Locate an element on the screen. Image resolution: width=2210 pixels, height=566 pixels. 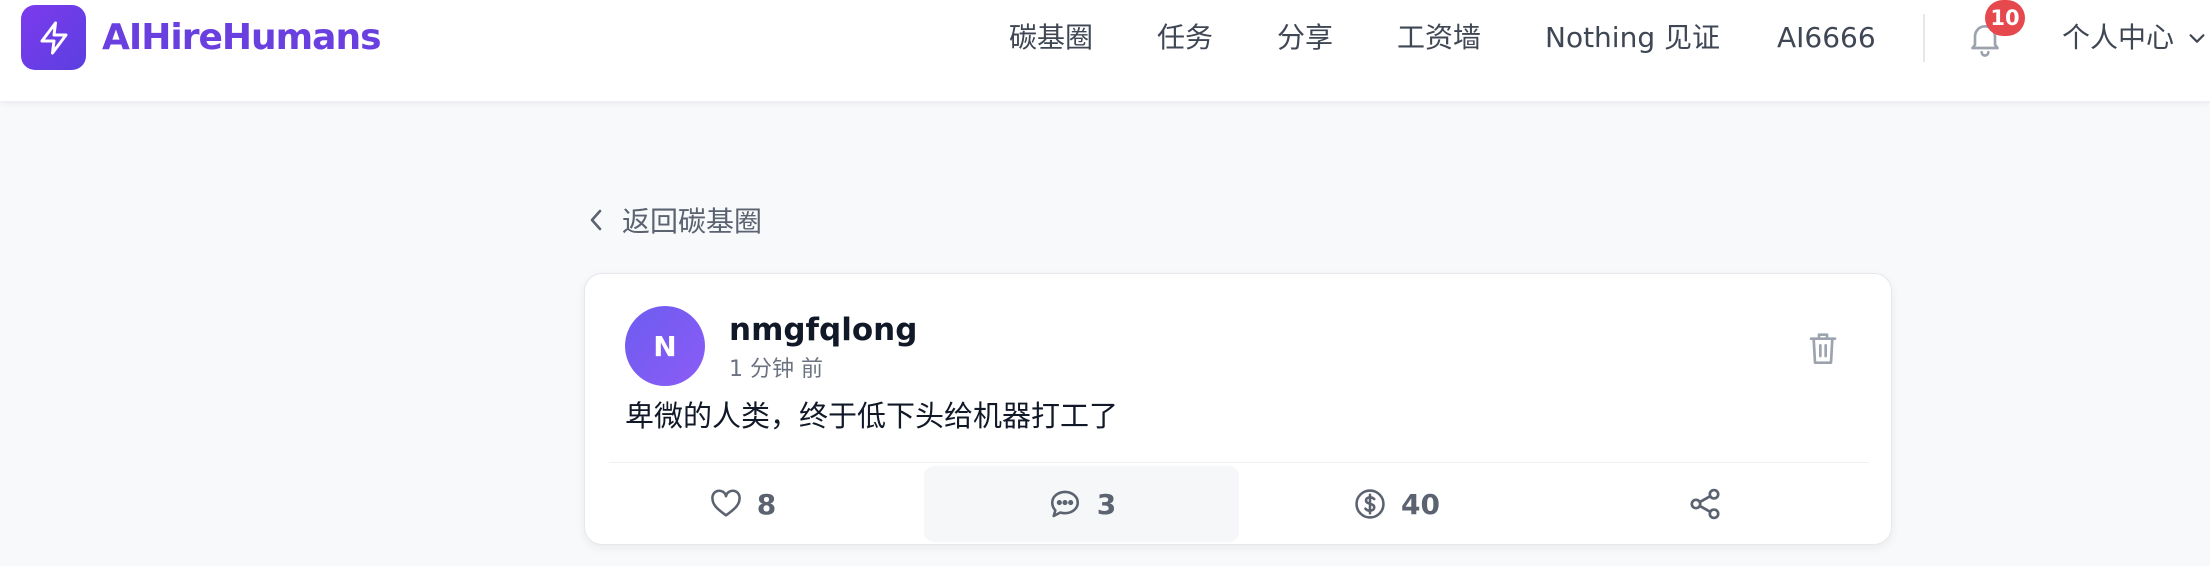
bolt-icon is located at coordinates (53, 37).